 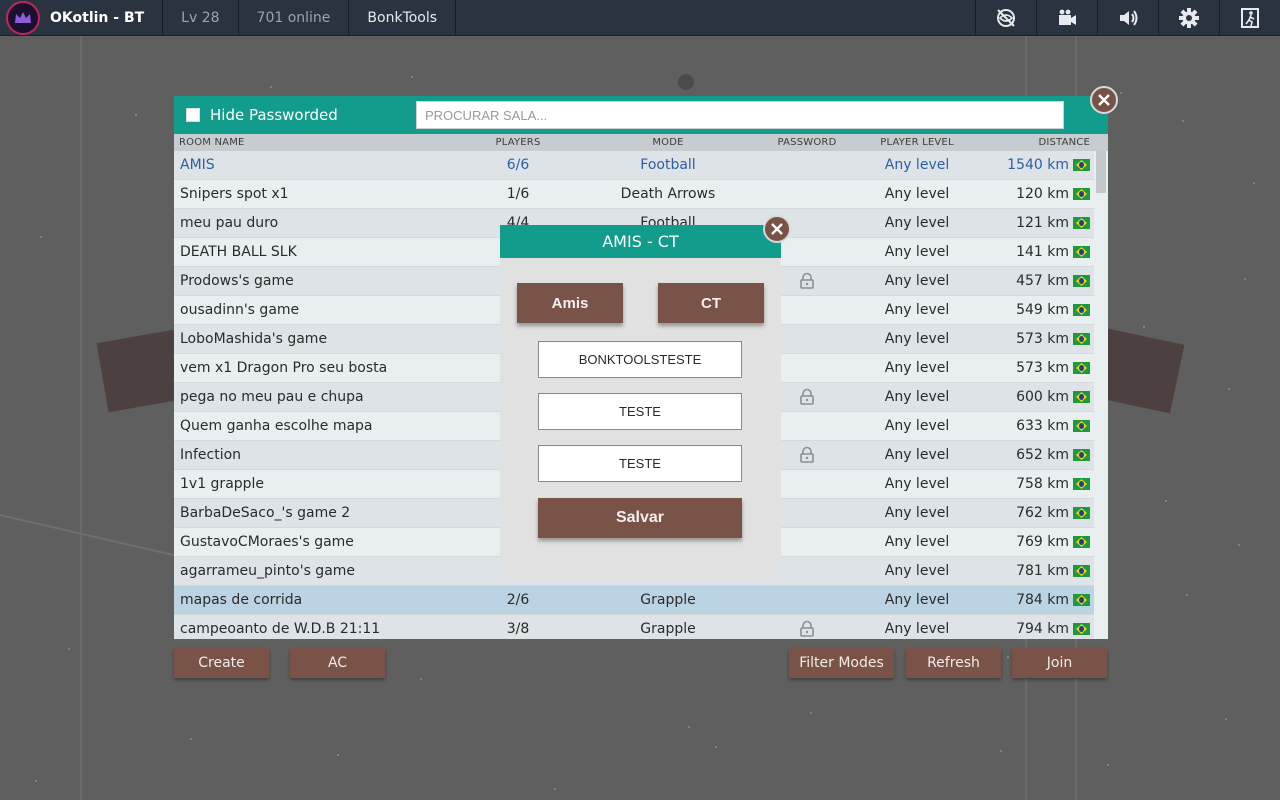 I want to click on modal-field-1: BONKTOOLSTESTE, so click(x=640, y=359).